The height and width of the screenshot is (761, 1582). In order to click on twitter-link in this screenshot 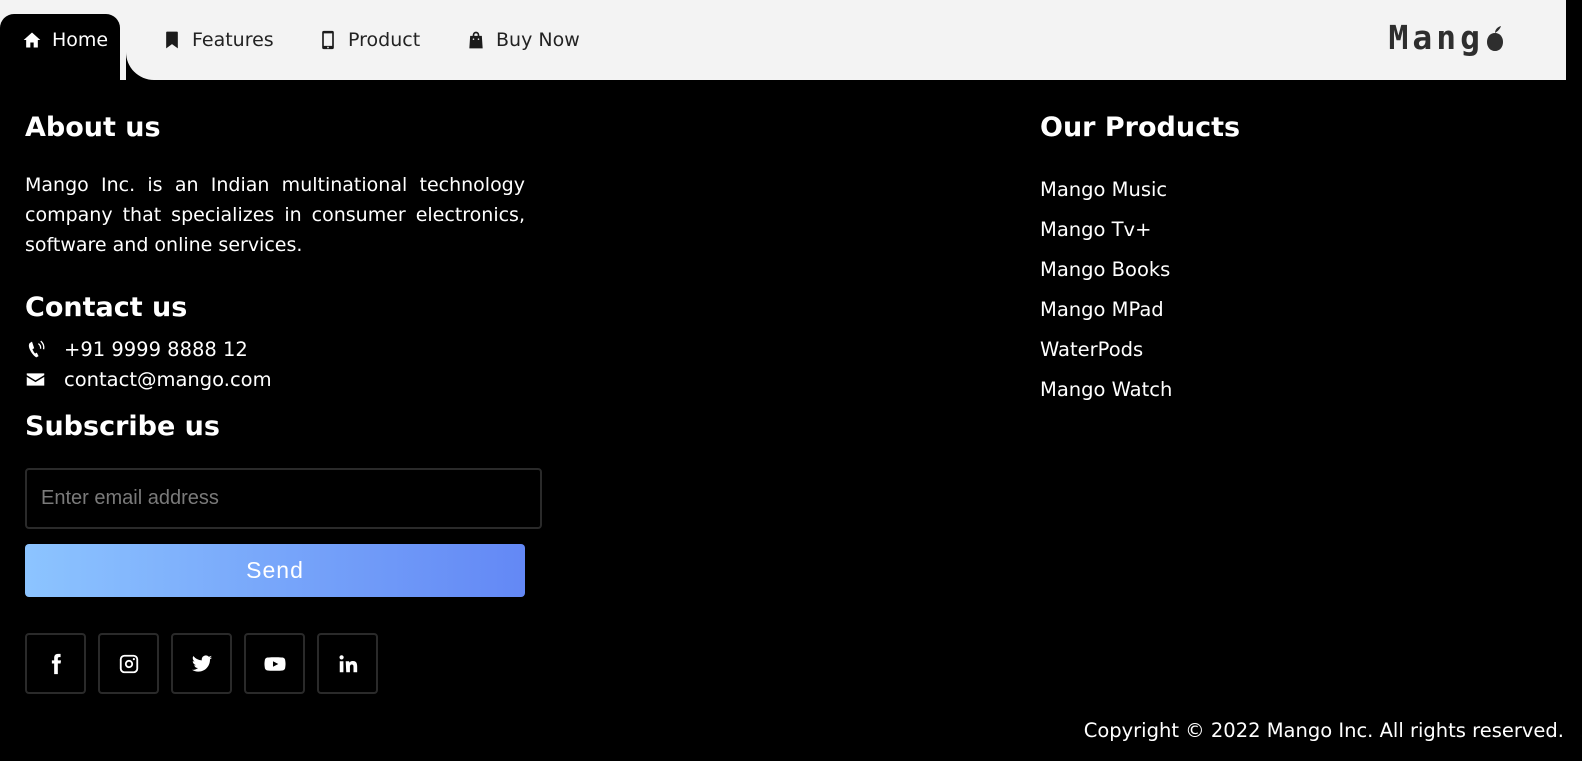, I will do `click(201, 663)`.